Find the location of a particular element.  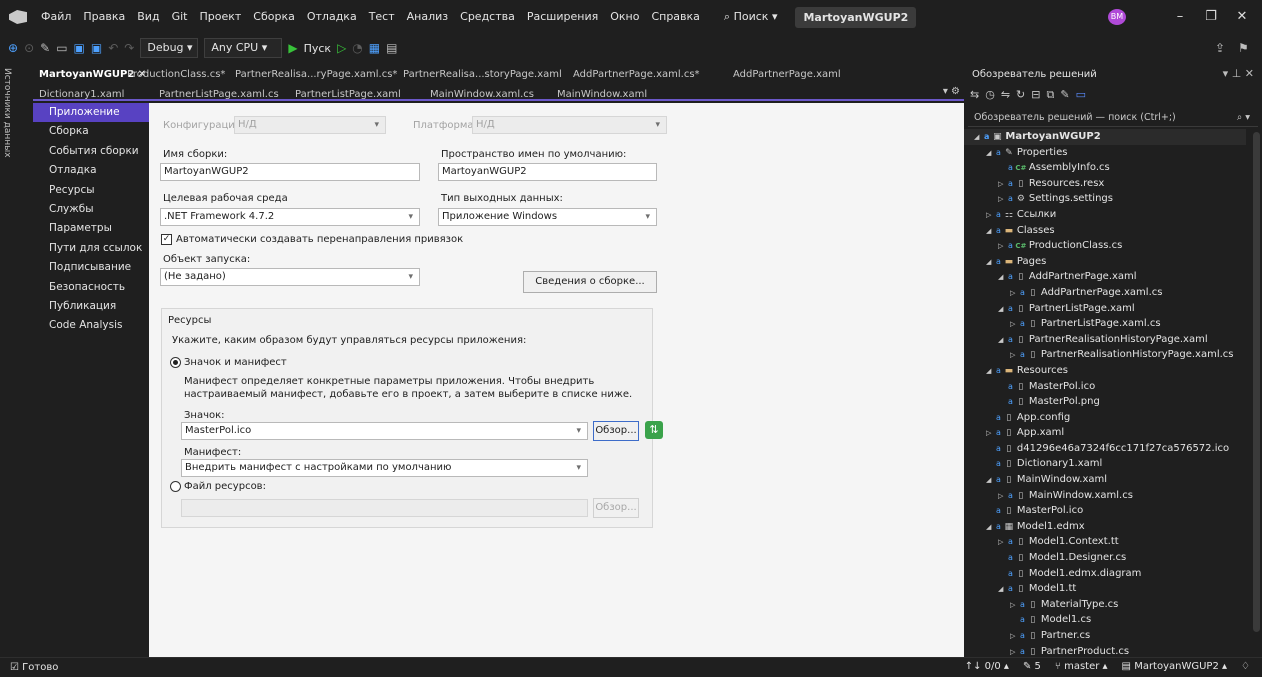

output-type-select: Приложение Windows ▾ is located at coordinates (547, 217).